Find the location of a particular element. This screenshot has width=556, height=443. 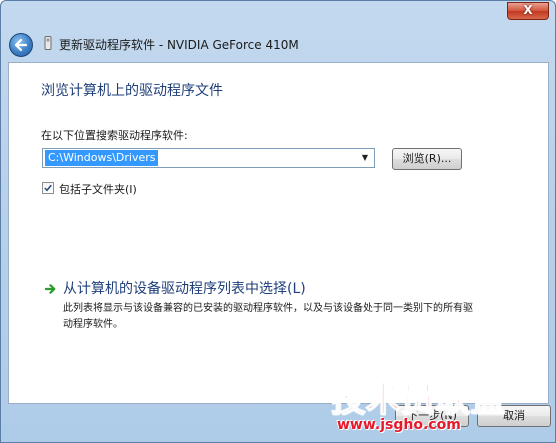

chevron-down-icon: ▼ is located at coordinates (365, 158).